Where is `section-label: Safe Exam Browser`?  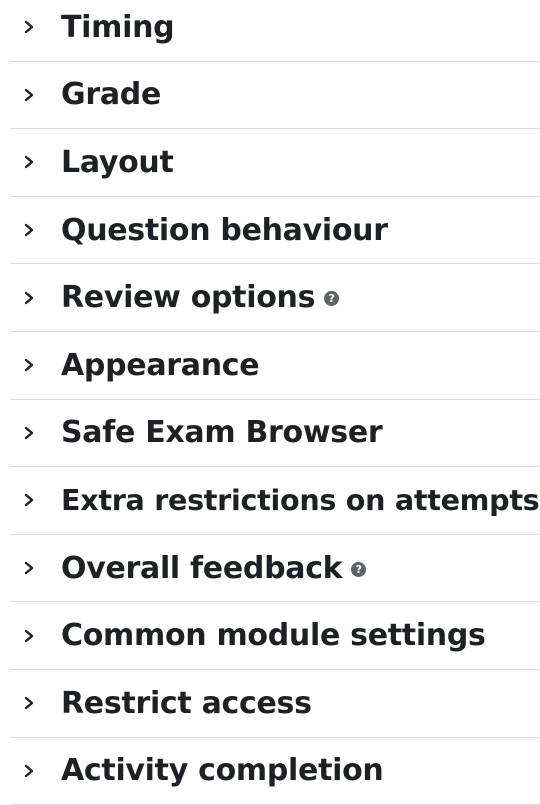
section-label: Safe Exam Browser is located at coordinates (222, 432).